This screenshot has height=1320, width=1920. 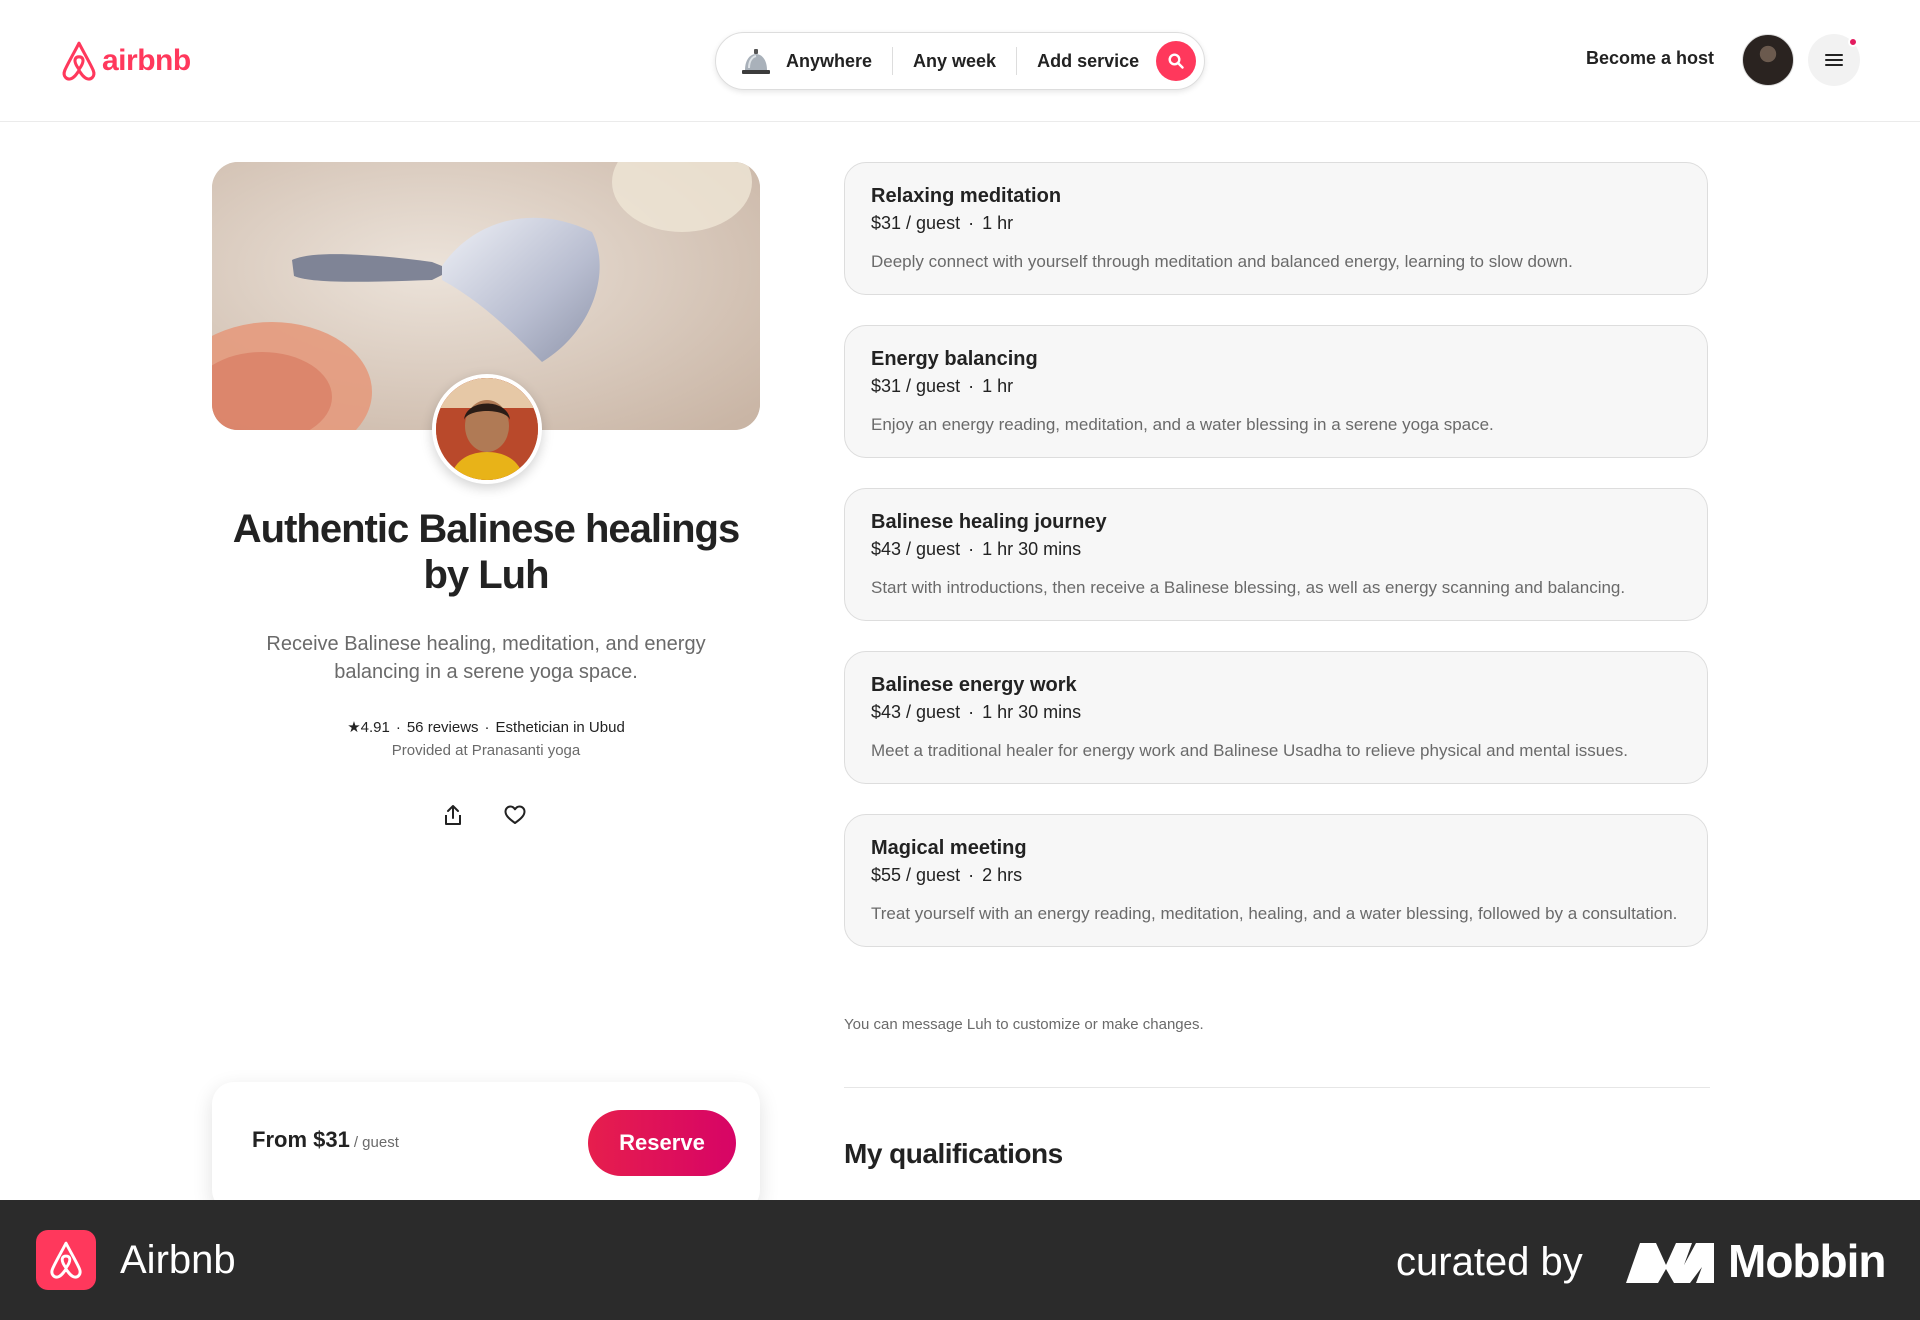 I want to click on search-what-label: Add service, so click(x=1088, y=60).